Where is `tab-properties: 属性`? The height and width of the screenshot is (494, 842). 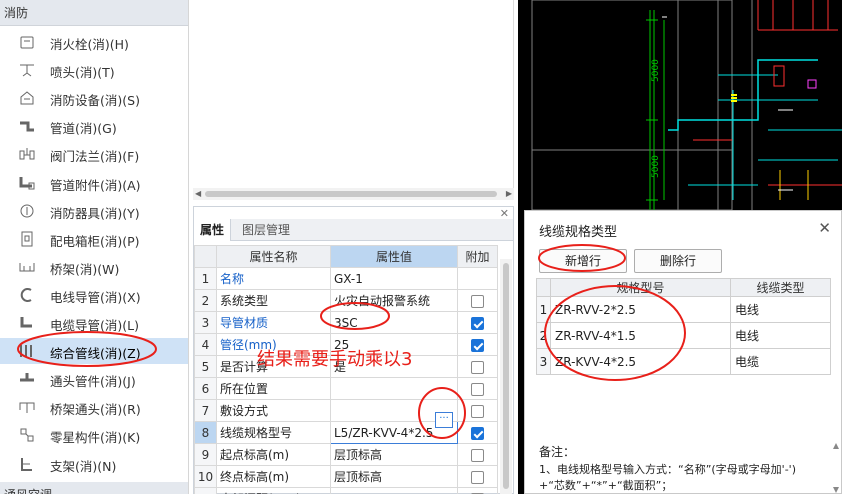 tab-properties: 属性 is located at coordinates (213, 230).